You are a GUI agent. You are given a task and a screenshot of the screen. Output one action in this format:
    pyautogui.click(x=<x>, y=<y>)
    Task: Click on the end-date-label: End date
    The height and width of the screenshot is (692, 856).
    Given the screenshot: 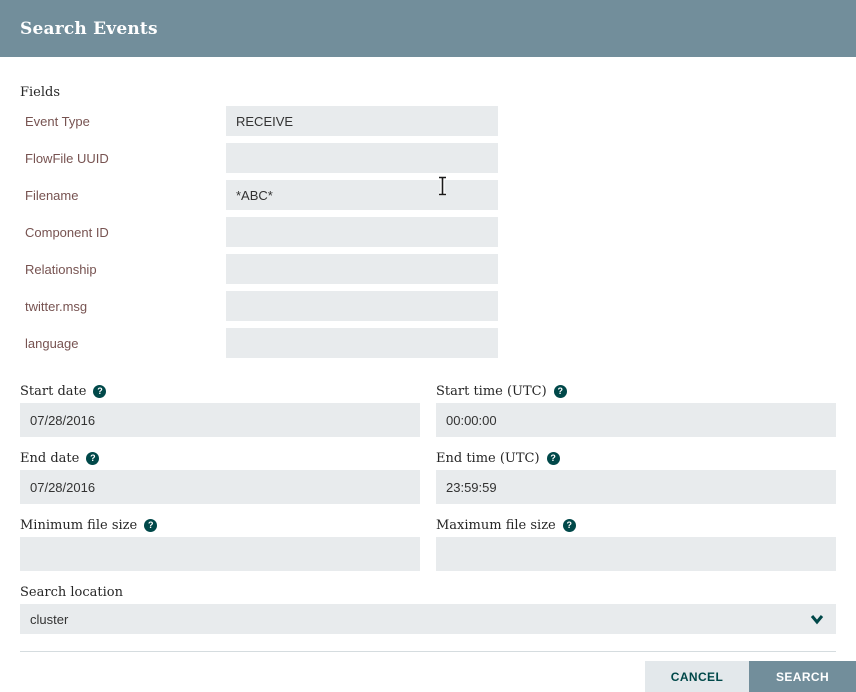 What is the action you would take?
    pyautogui.click(x=50, y=458)
    